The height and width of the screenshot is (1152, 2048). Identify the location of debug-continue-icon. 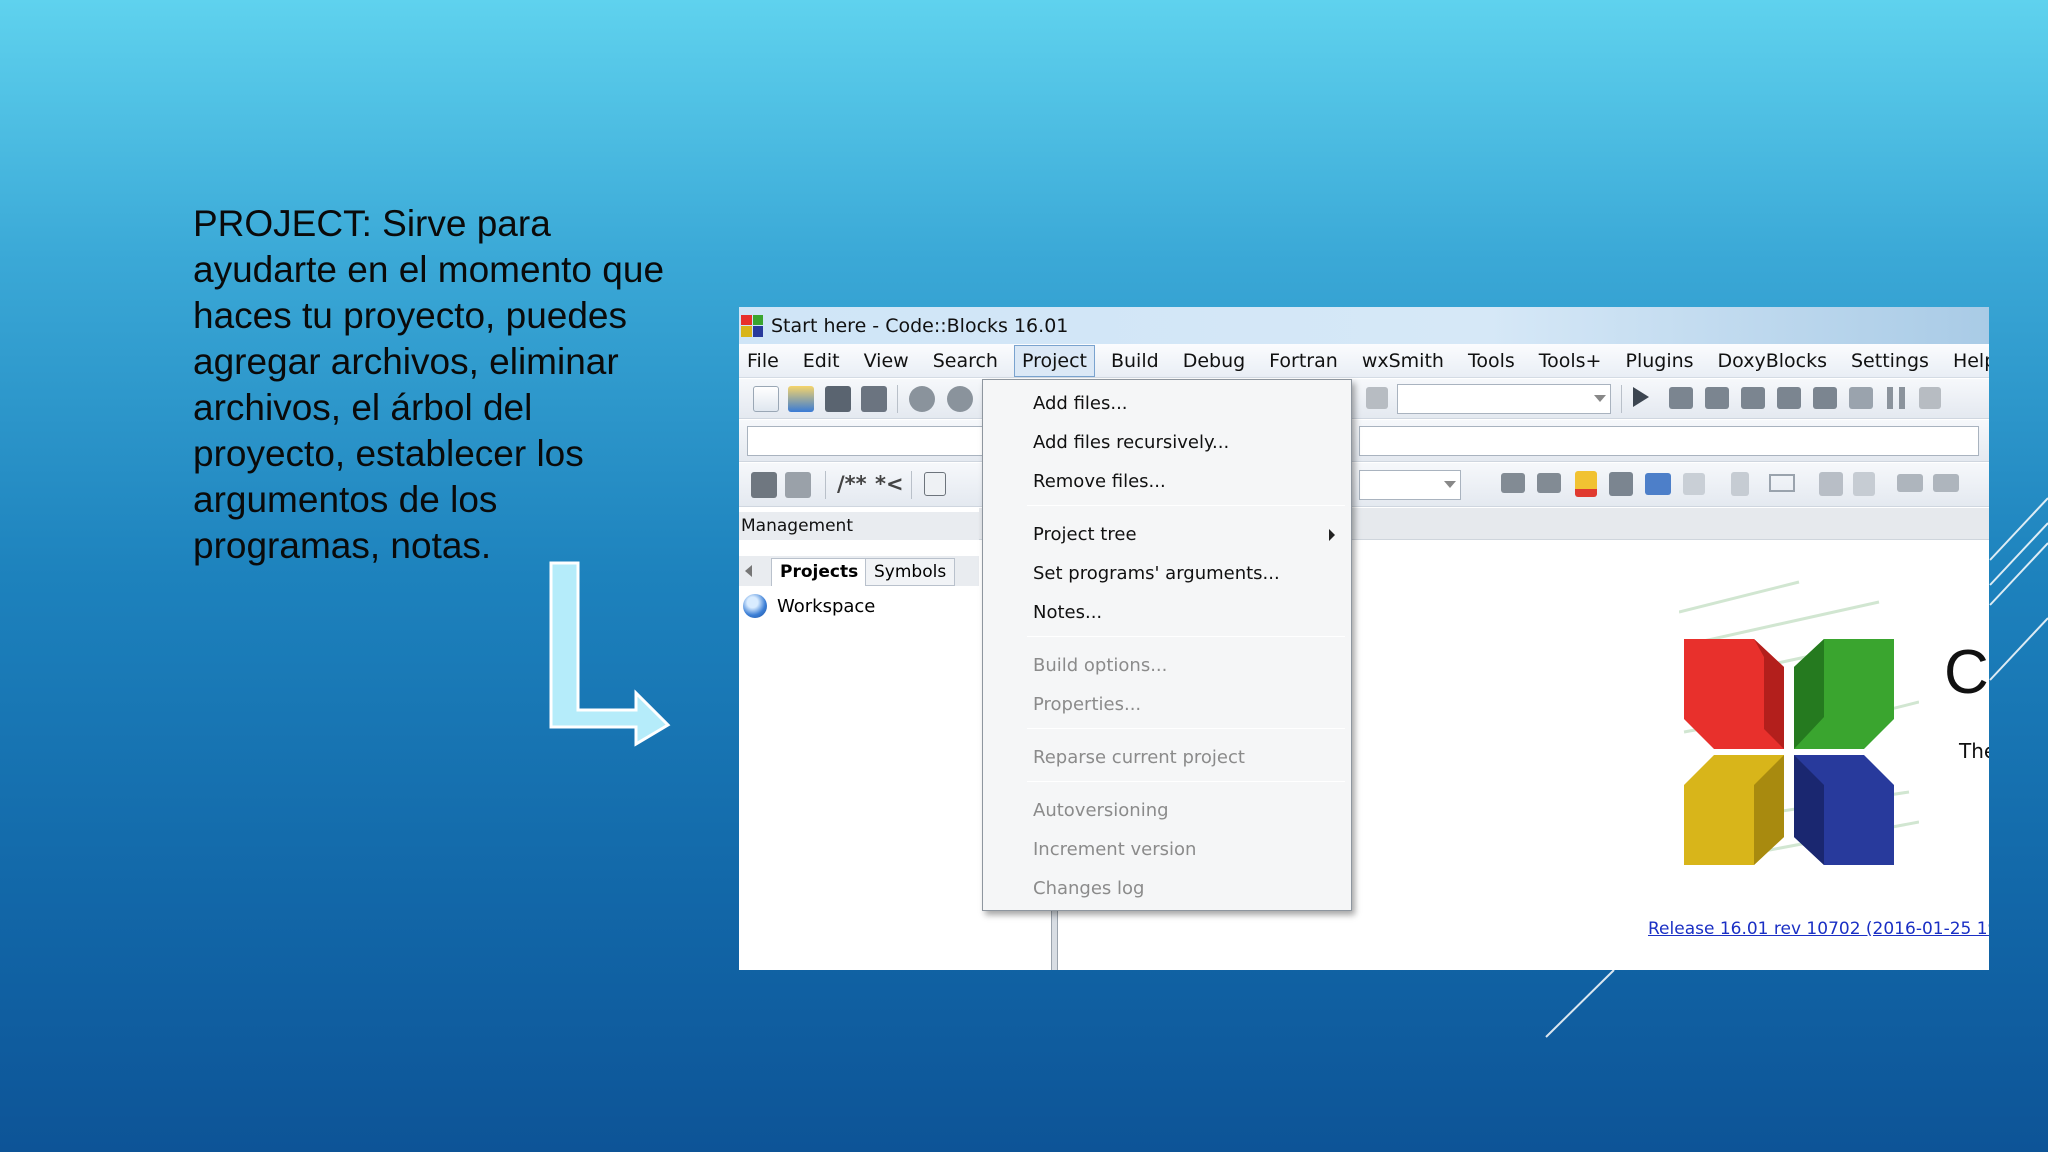
(1825, 398).